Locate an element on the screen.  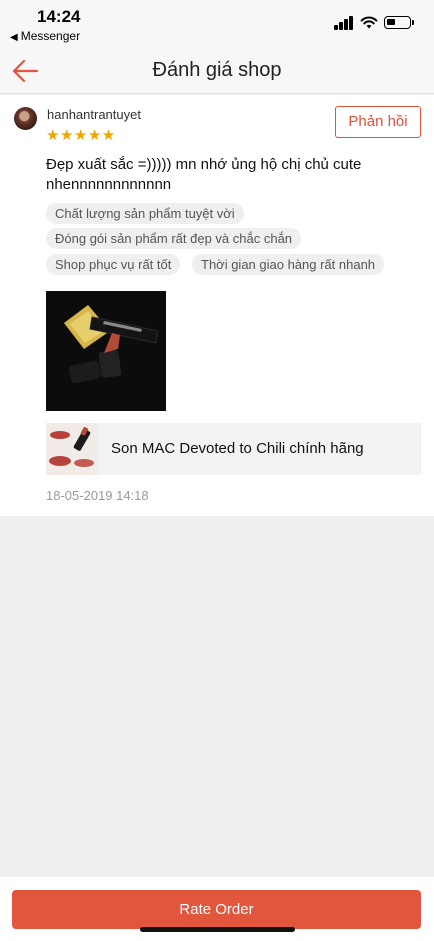
review-photo is located at coordinates (106, 351).